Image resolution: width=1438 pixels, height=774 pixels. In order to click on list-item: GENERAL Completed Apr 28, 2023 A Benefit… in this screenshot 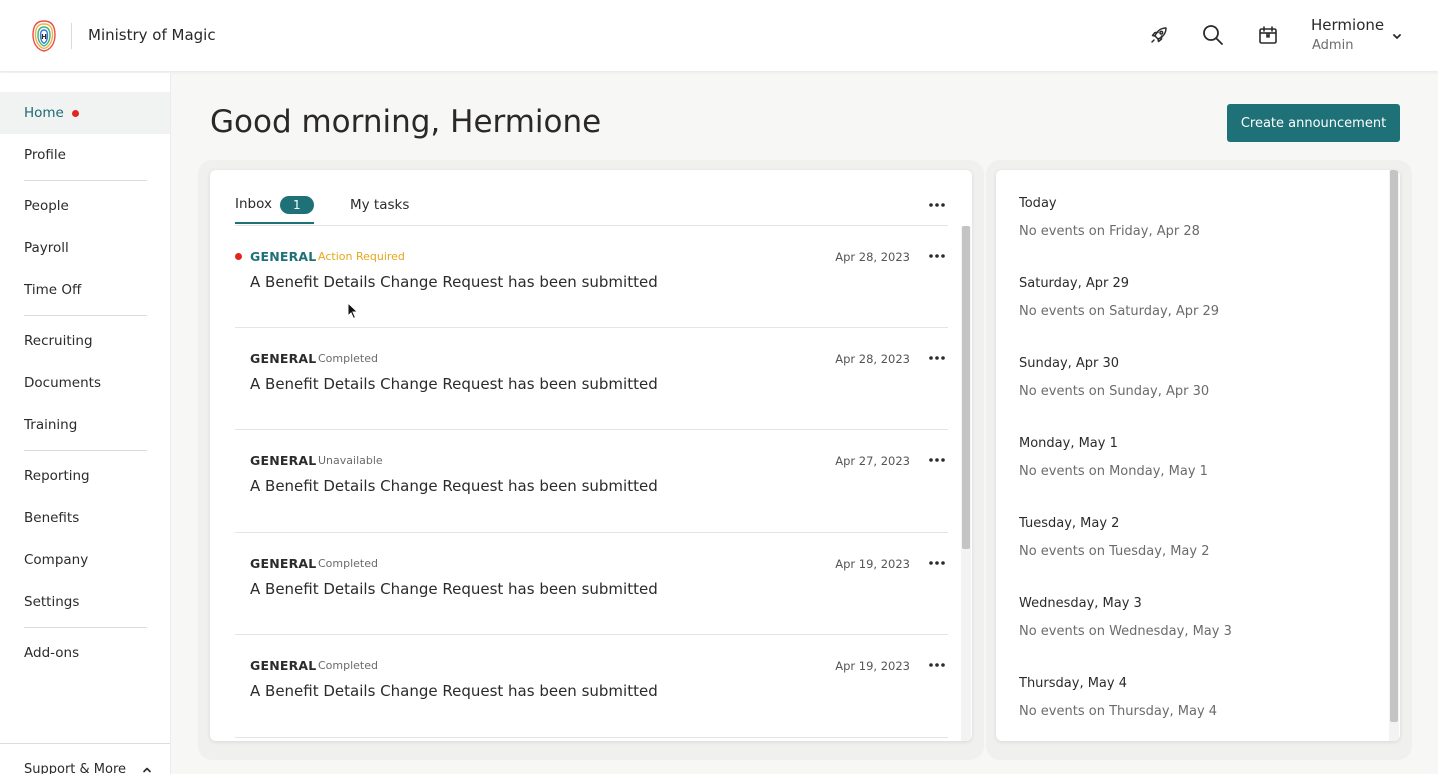, I will do `click(591, 379)`.